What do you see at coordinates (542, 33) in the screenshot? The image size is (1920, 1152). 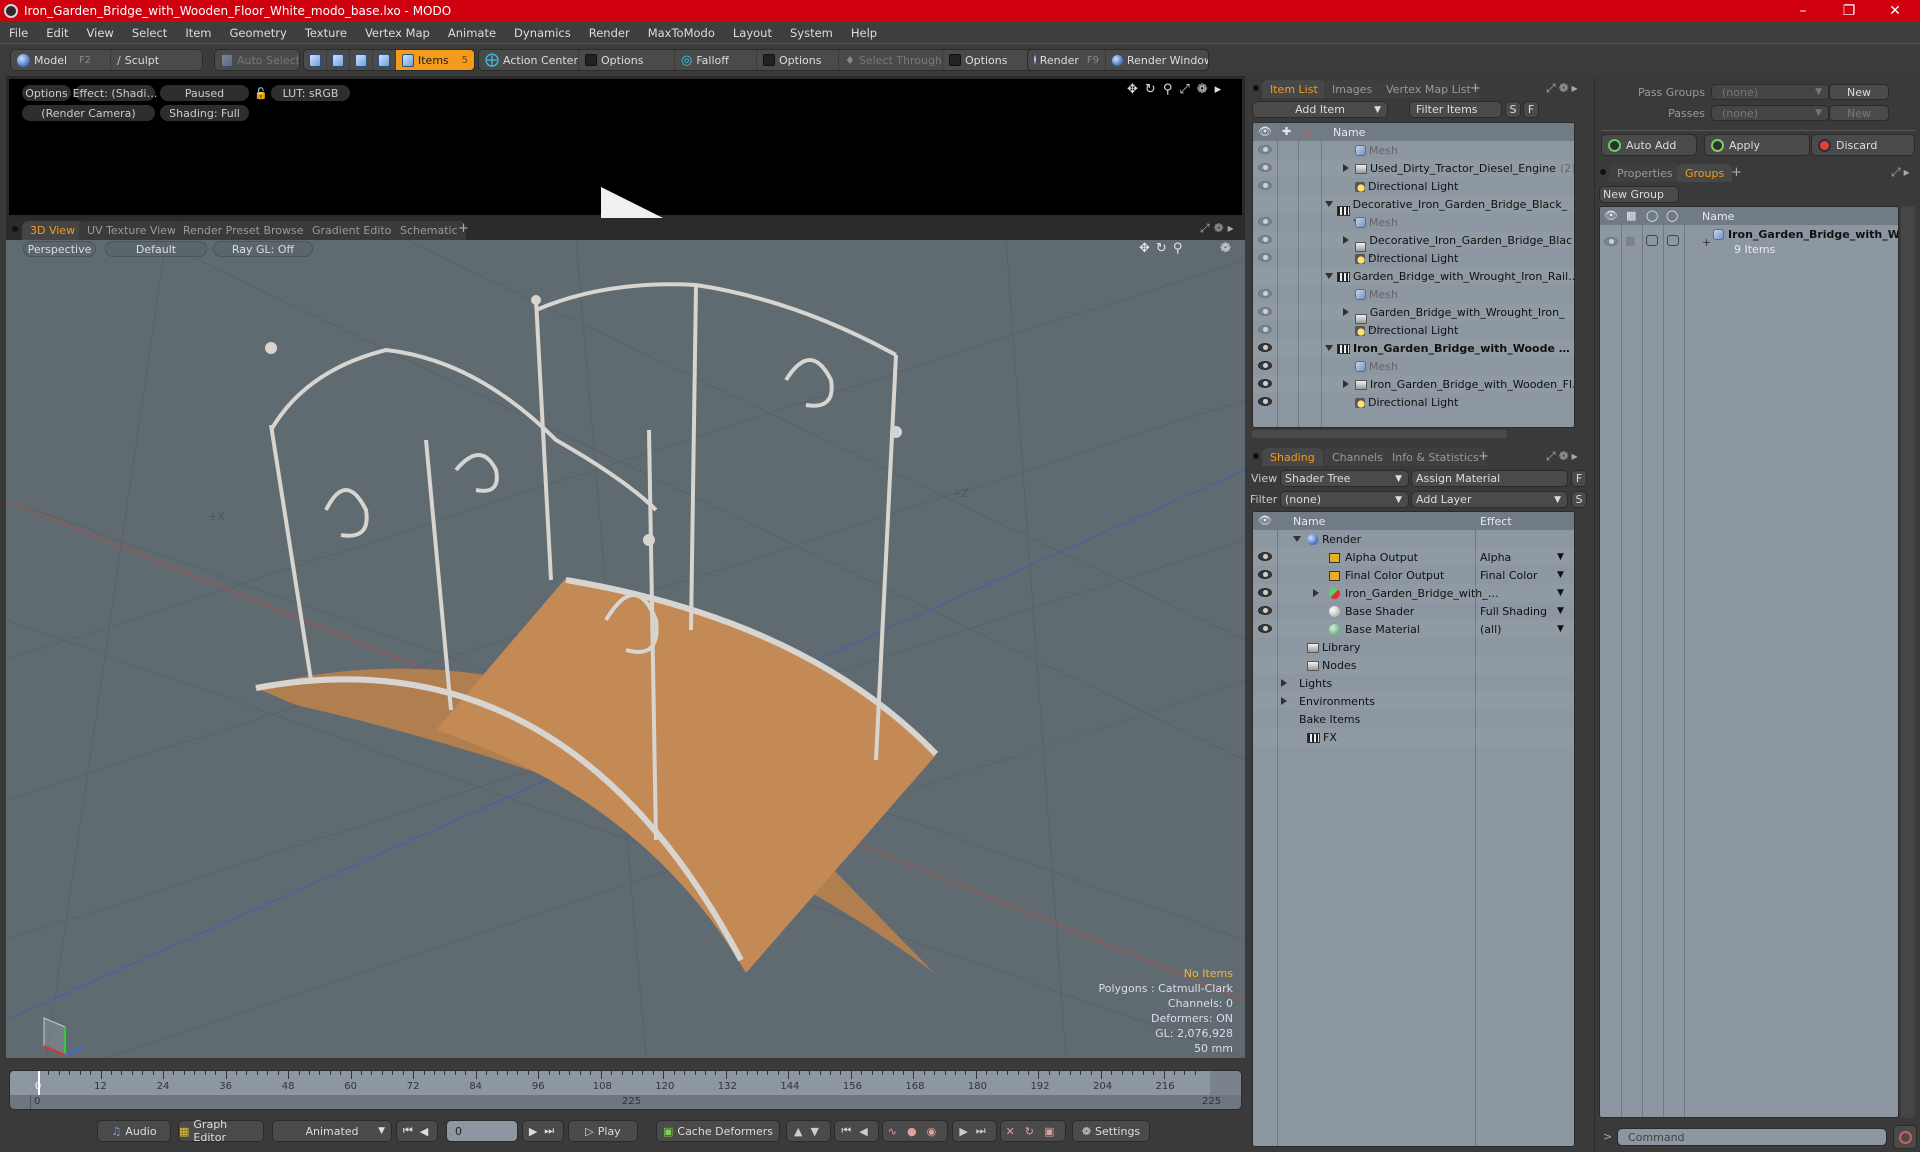 I see `menu-dynamics: Dynamics` at bounding box center [542, 33].